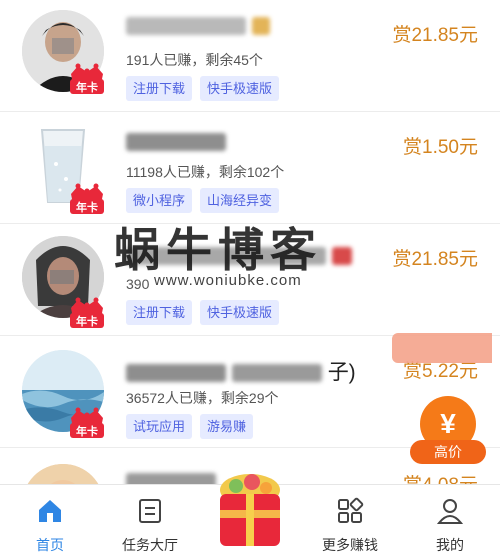 The width and height of the screenshot is (500, 557). Describe the element at coordinates (351, 510) in the screenshot. I see `grid-icon` at that location.